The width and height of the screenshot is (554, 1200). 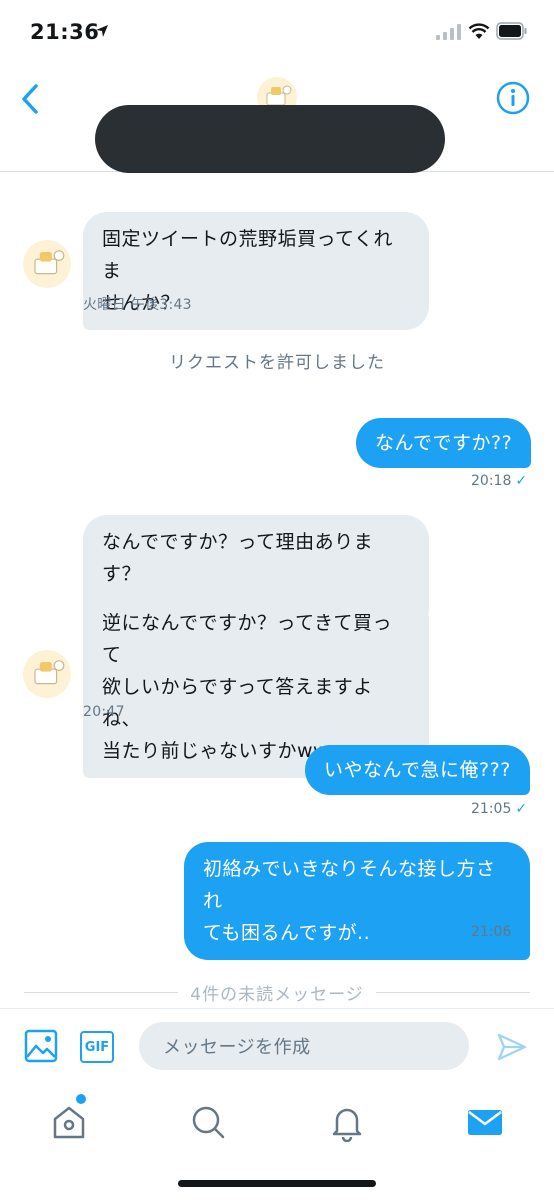 What do you see at coordinates (41, 1046) in the screenshot?
I see `image-icon` at bounding box center [41, 1046].